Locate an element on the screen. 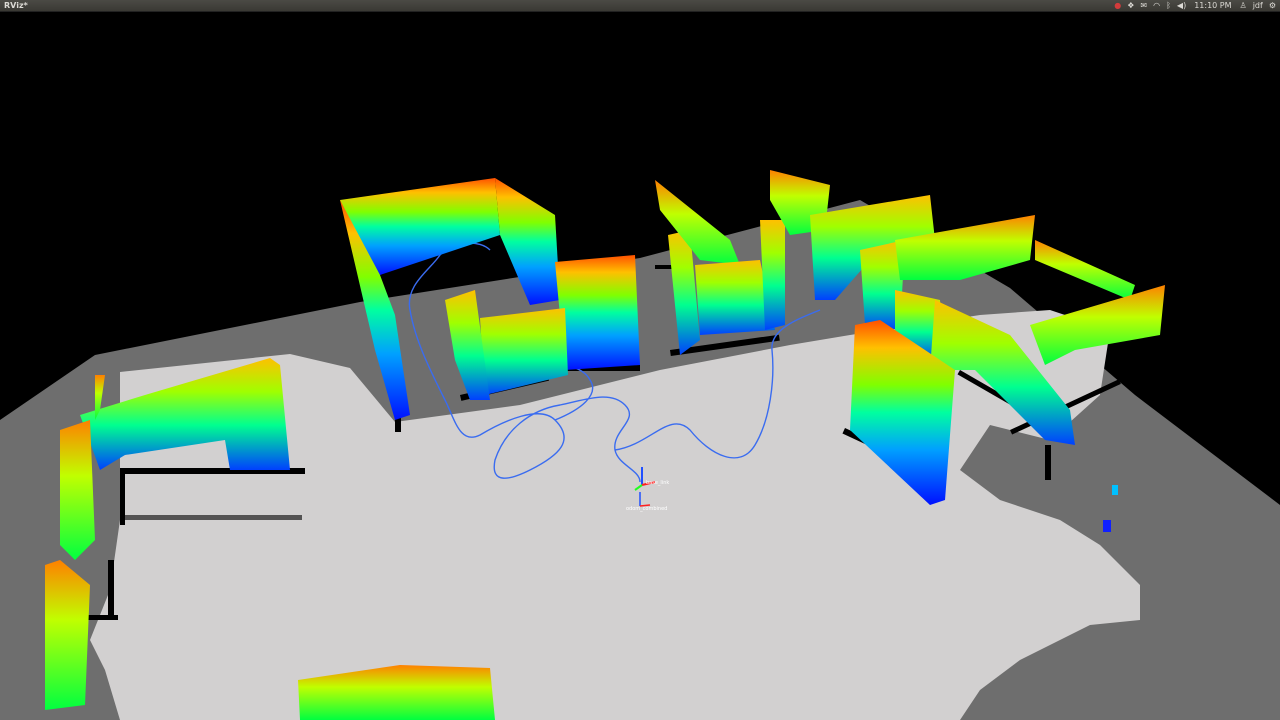  frame-label-base: base_link is located at coordinates (657, 483).